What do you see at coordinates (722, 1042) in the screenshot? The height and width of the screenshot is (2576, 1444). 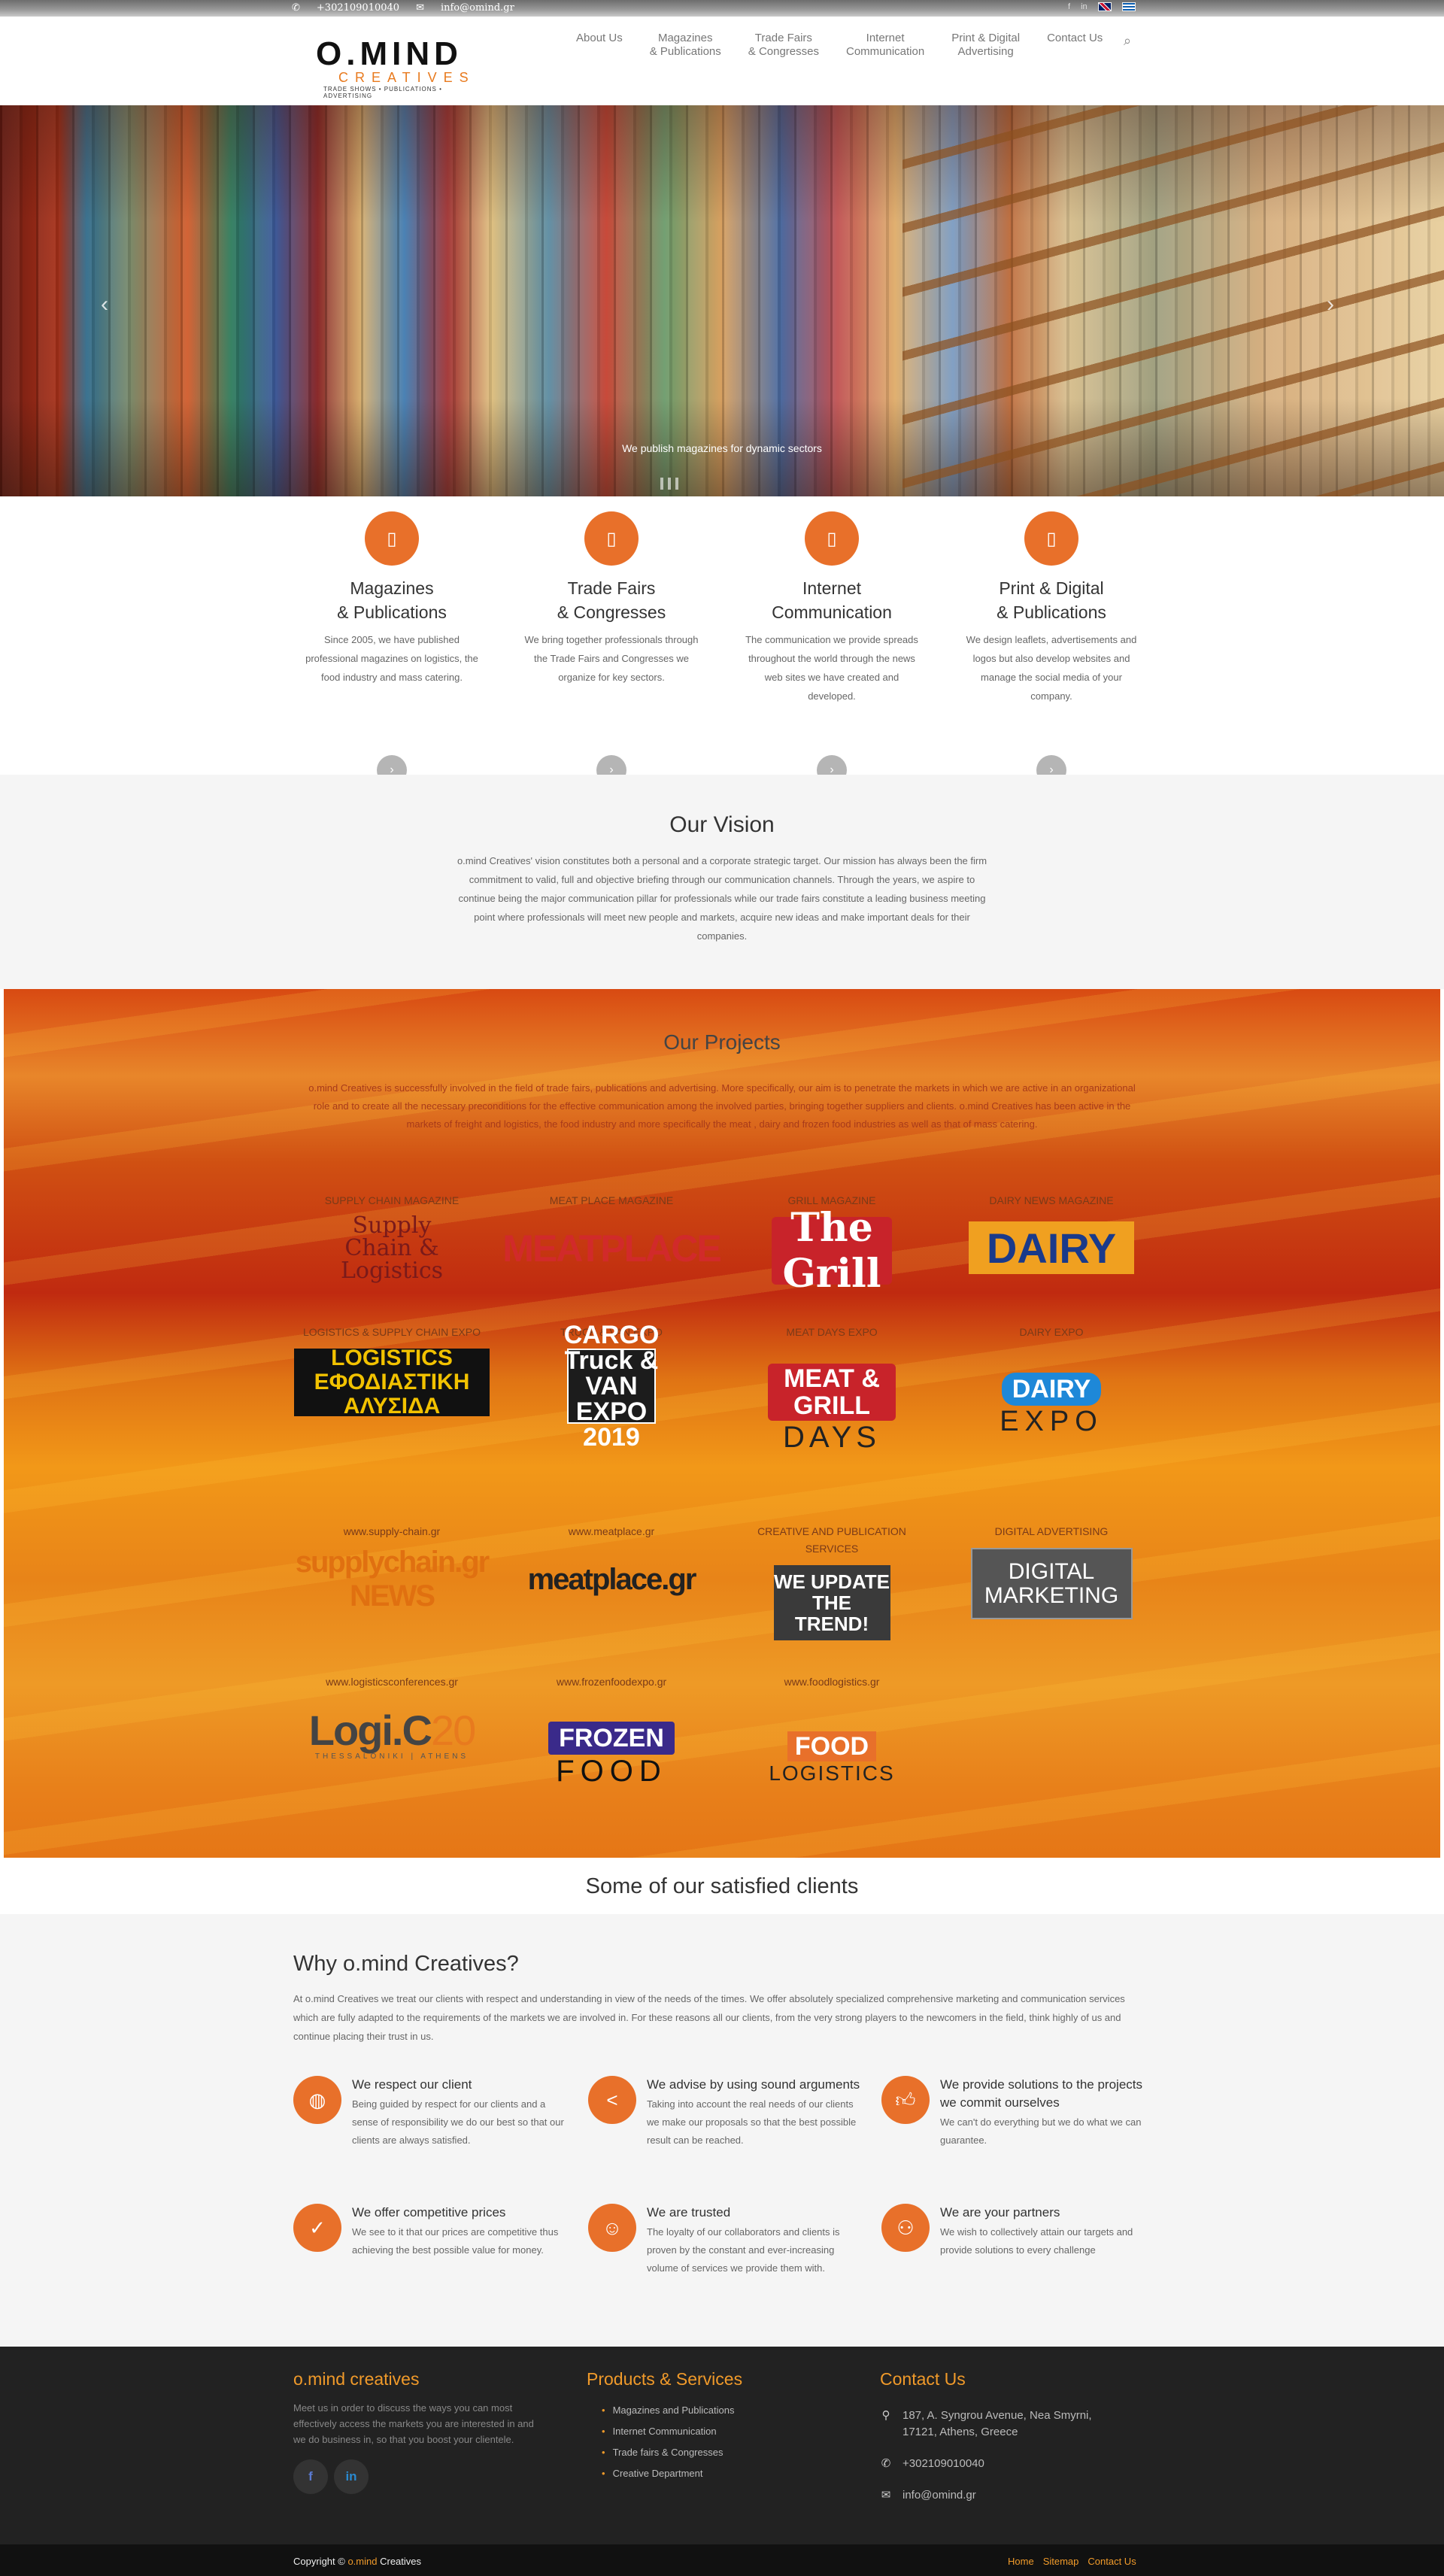 I see `projects-title: Our Projects` at bounding box center [722, 1042].